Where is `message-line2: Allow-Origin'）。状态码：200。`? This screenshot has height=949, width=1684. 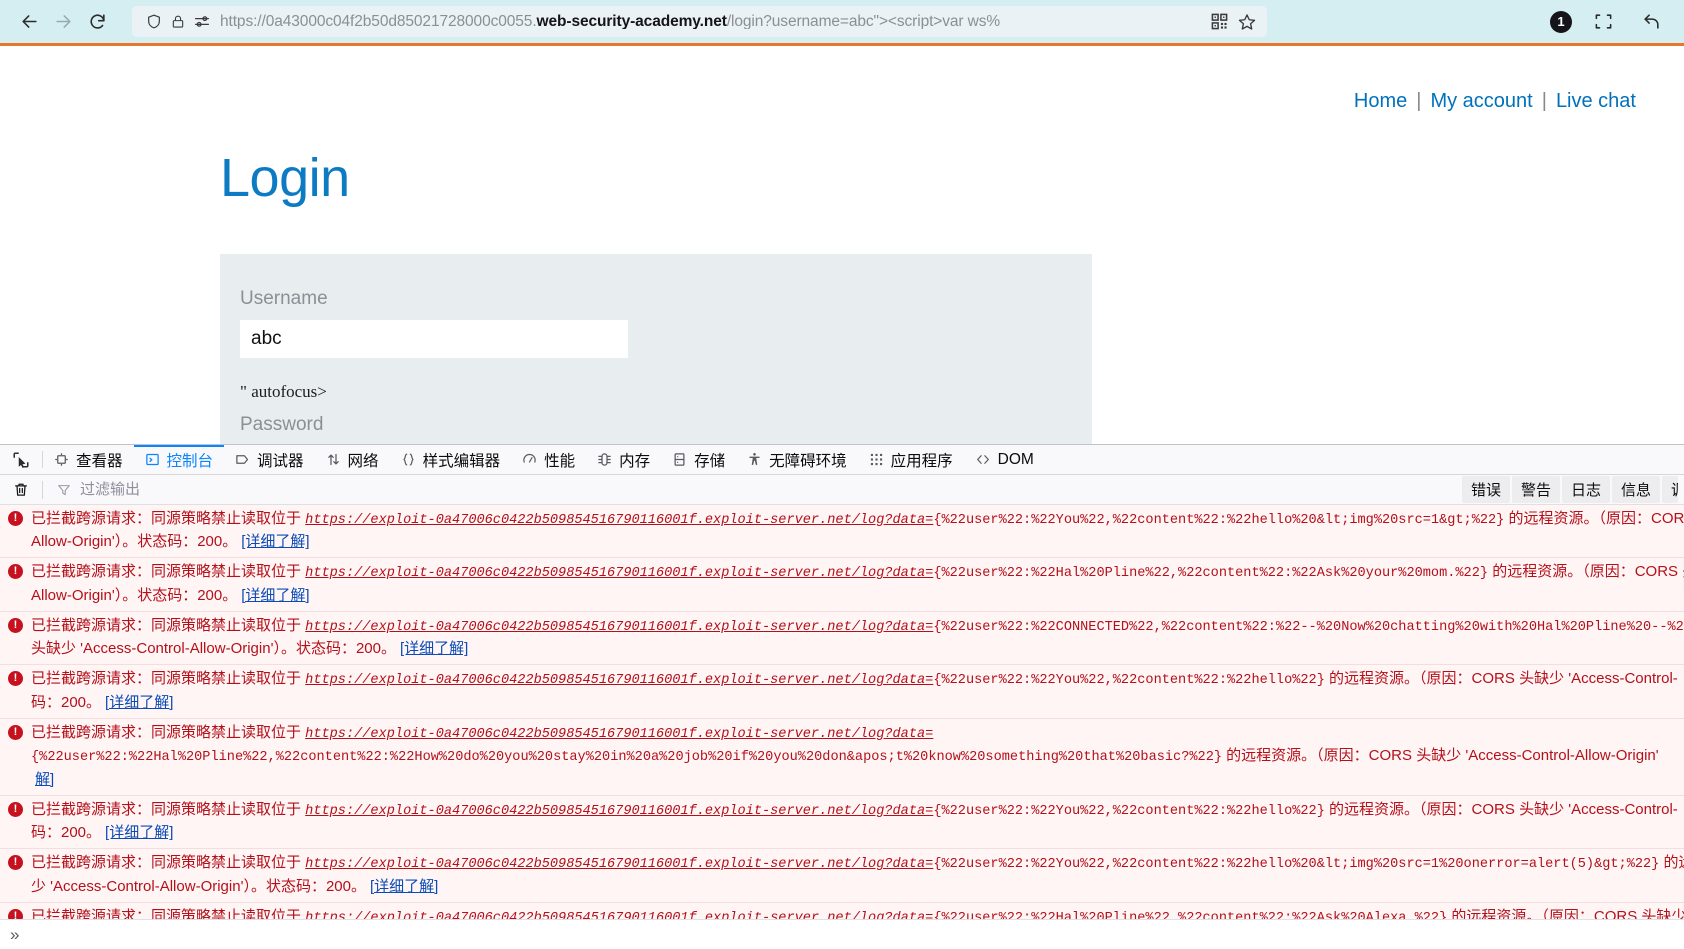
message-line2: Allow-Origin'）。状态码：200。 is located at coordinates (134, 542).